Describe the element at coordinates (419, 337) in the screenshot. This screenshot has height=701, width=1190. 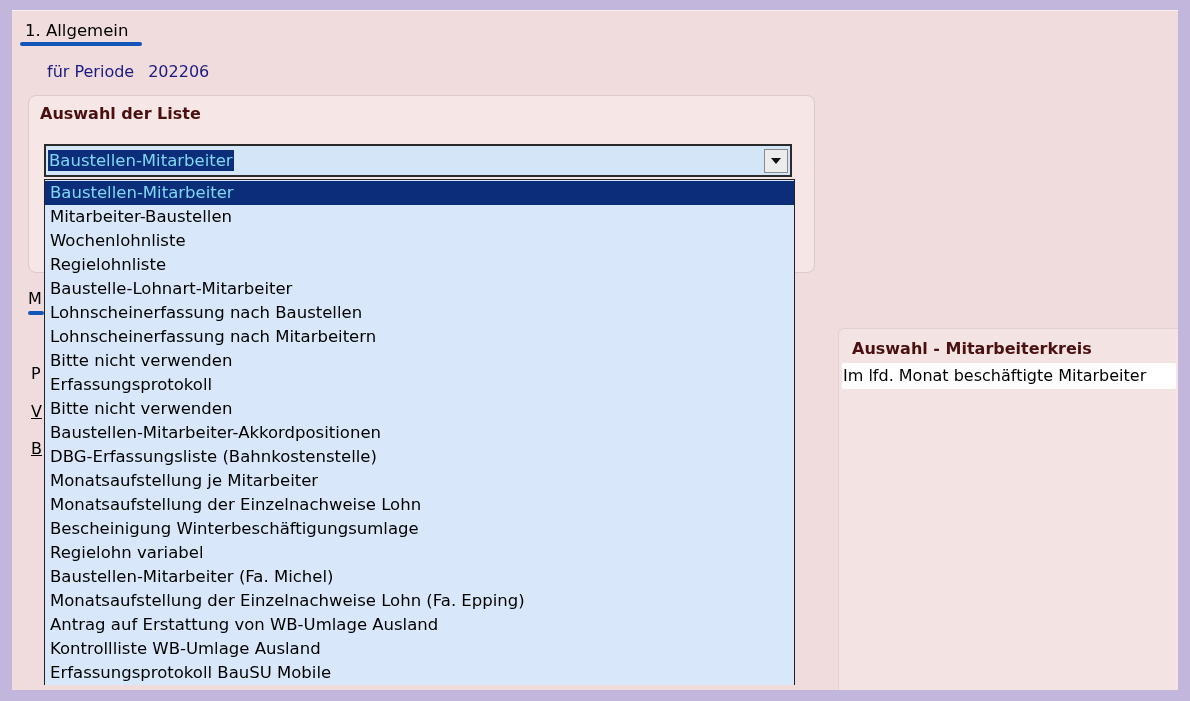
I see `list-option: Lohnscheinerfassung nach Mitarbeitern` at that location.